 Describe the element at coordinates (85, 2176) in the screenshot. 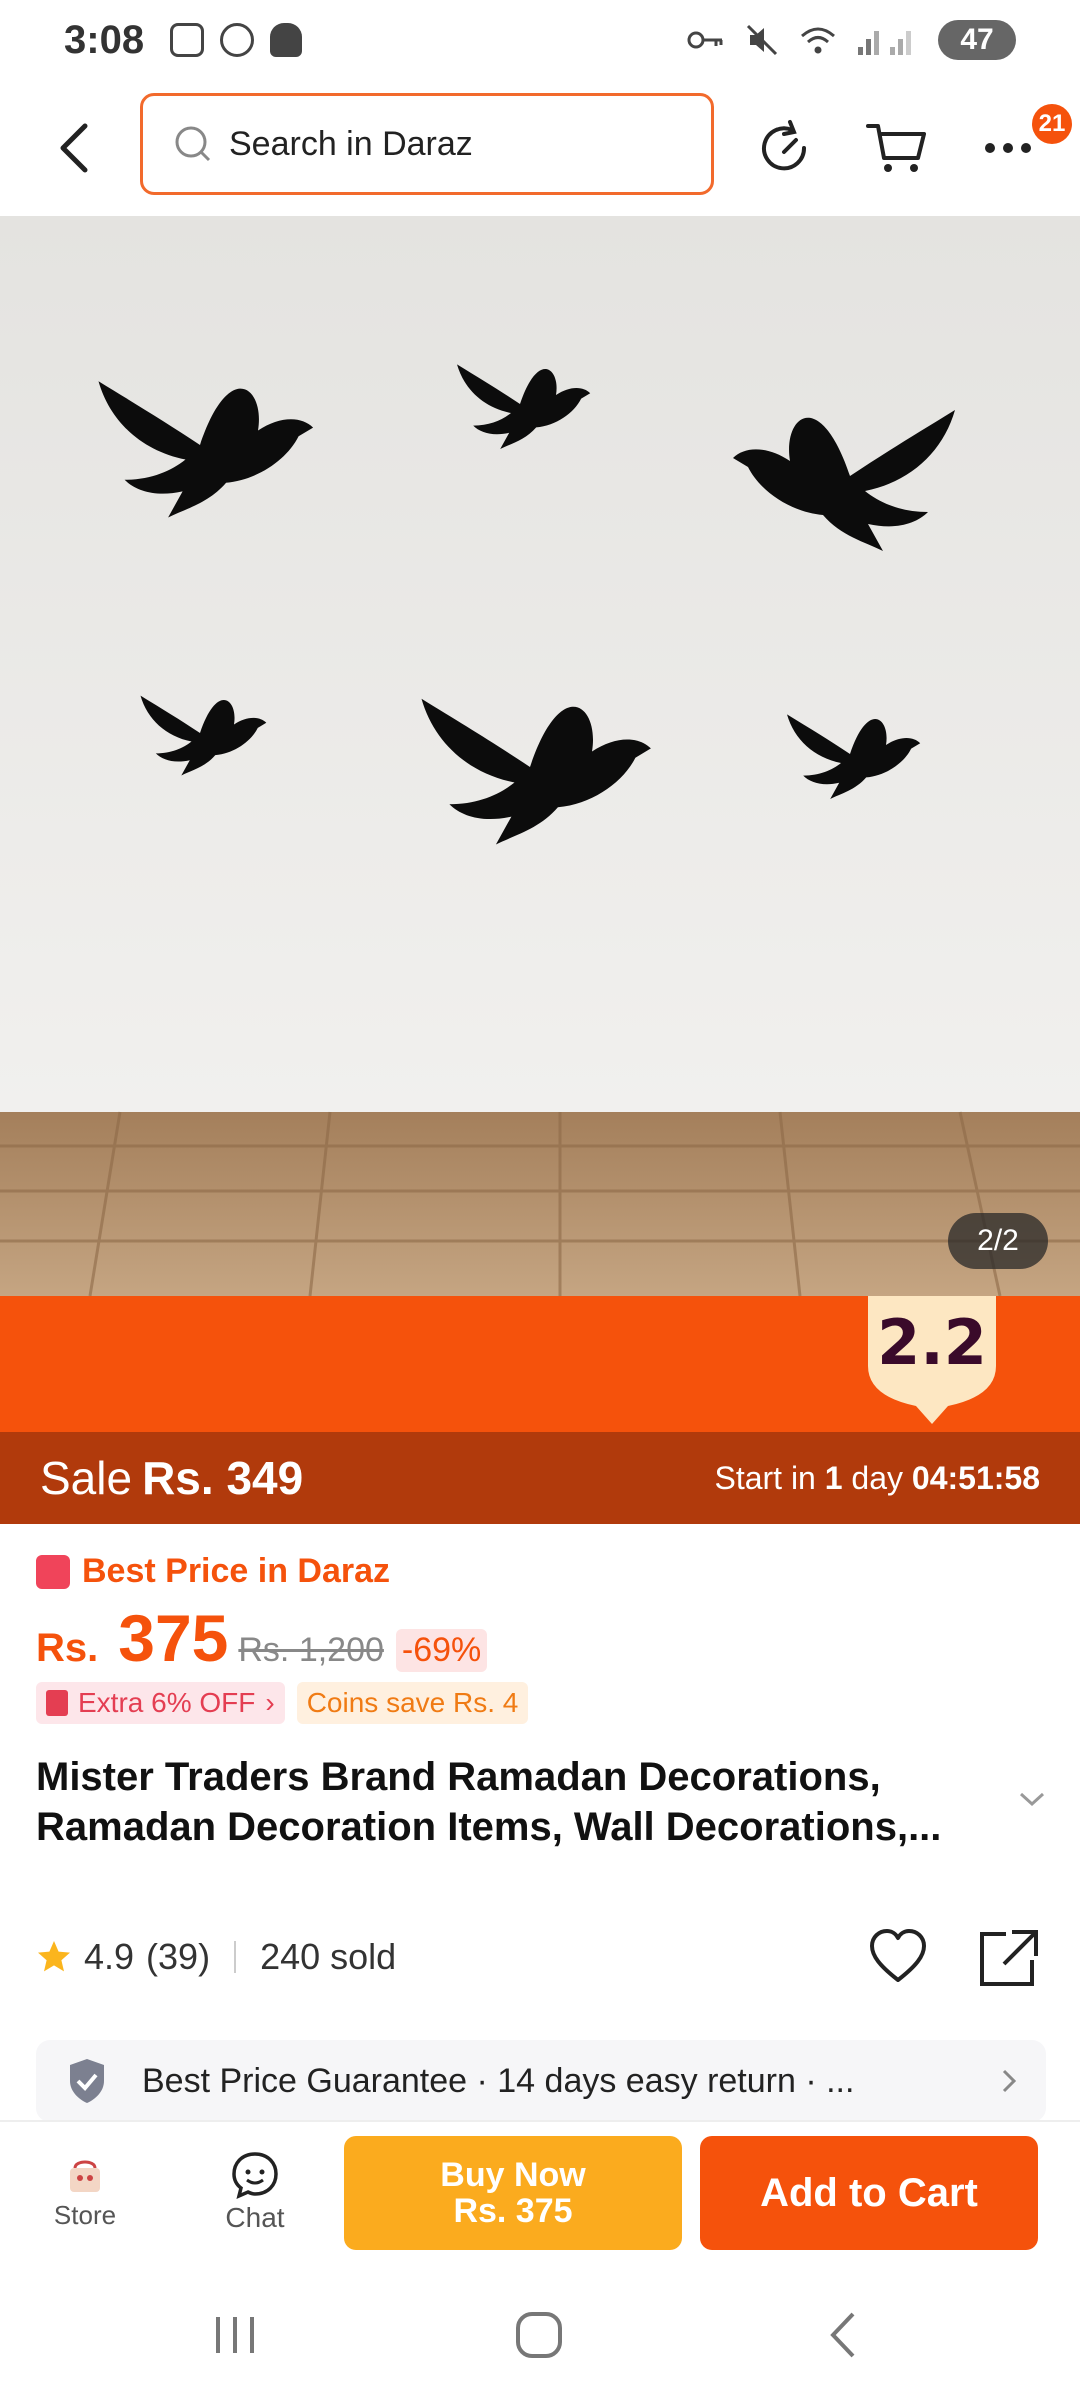

I see `store-icon` at that location.